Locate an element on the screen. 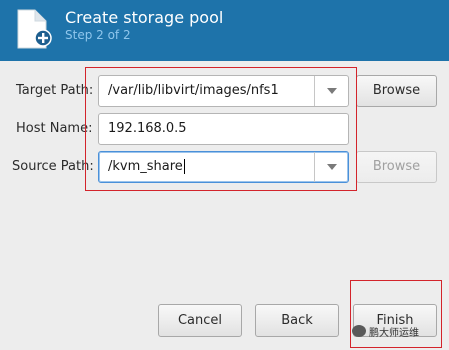 The height and width of the screenshot is (350, 449). watermark-text: 鹏大师运维 is located at coordinates (394, 333).